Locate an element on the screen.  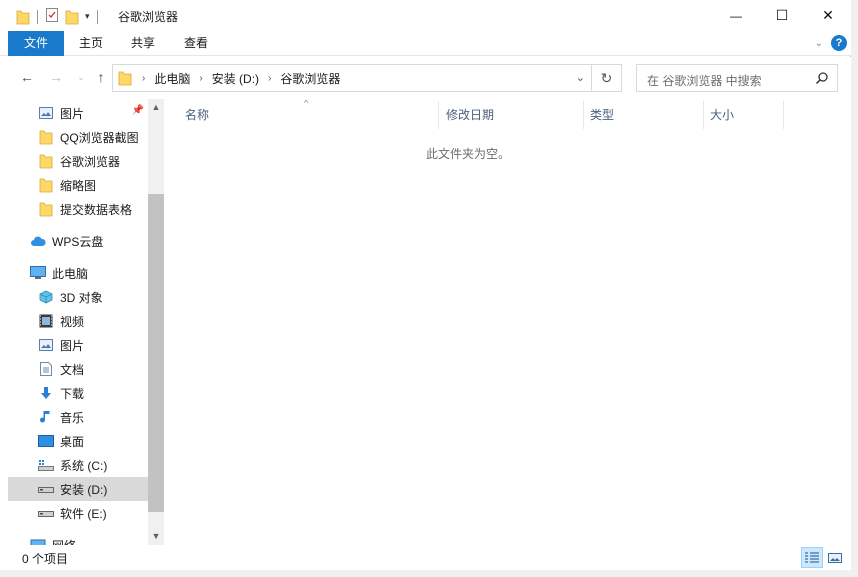
pin-icon: 📌 is located at coordinates (138, 110).